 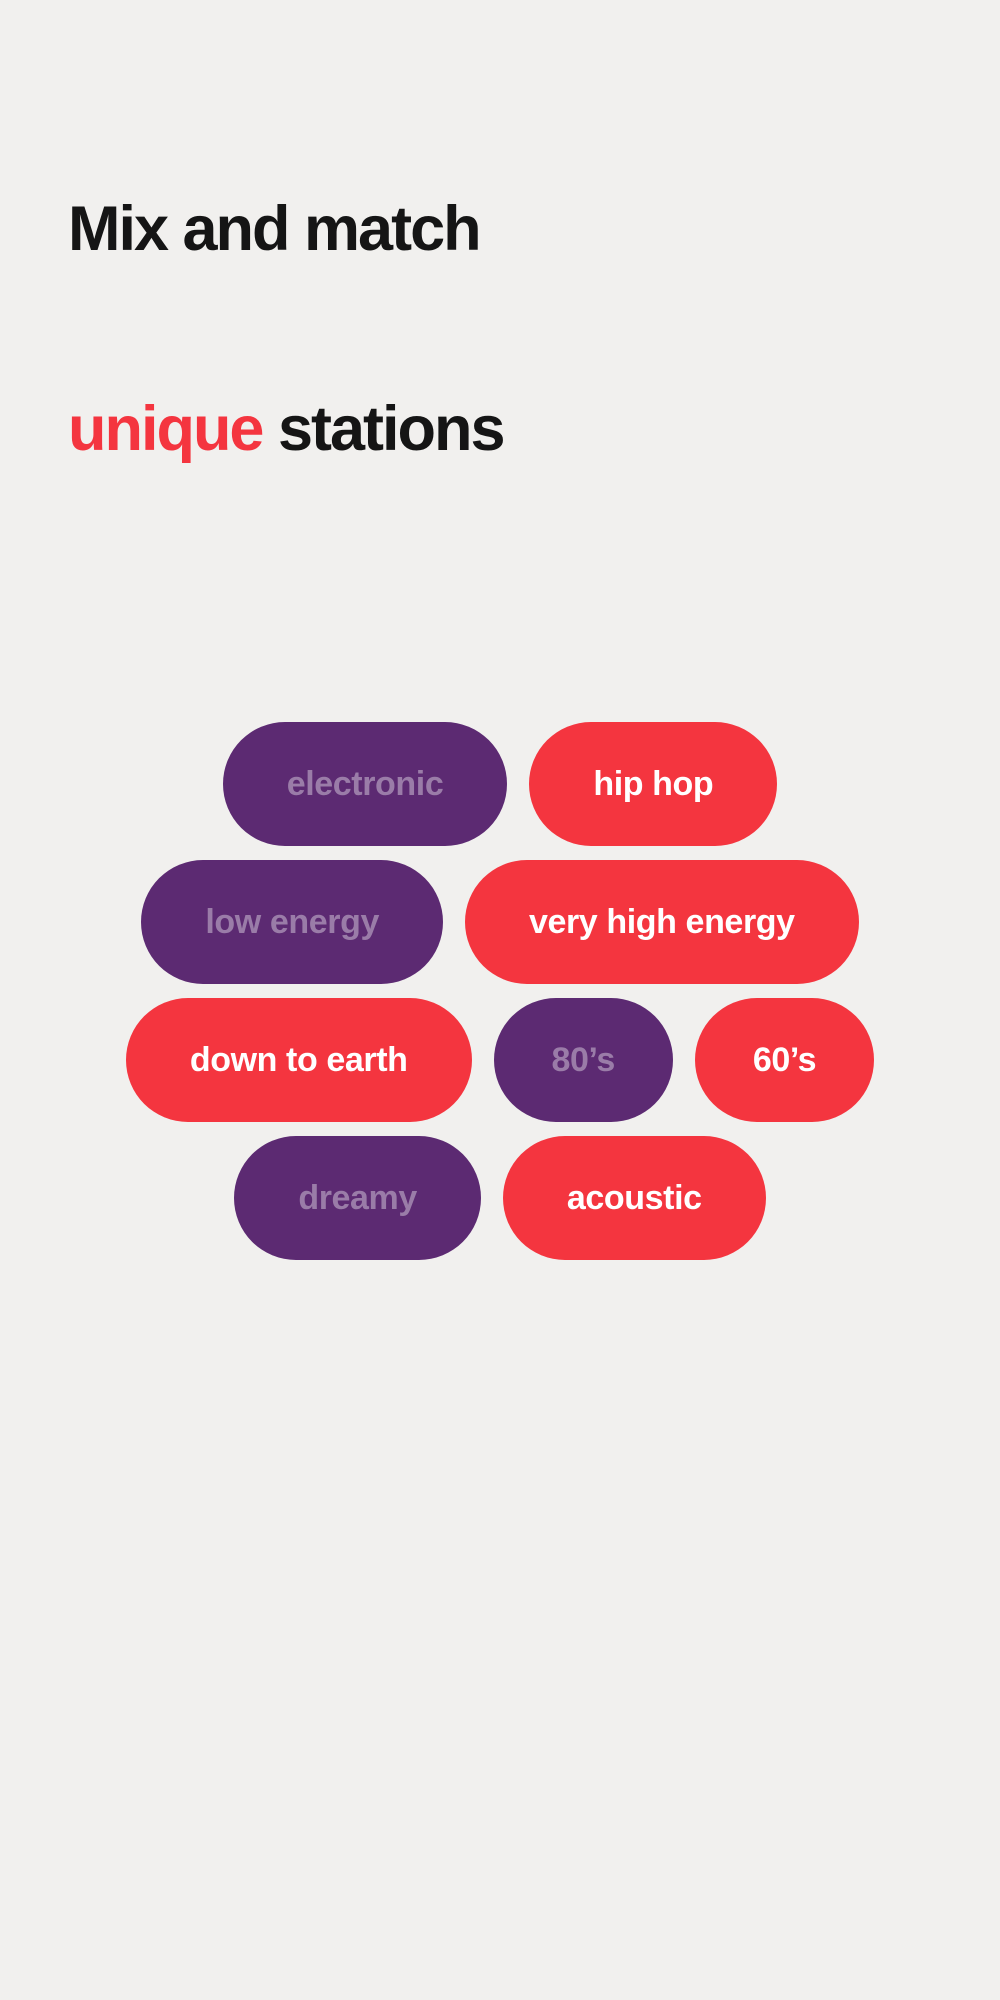 I want to click on station-tag-acoustic: acoustic, so click(x=634, y=1198).